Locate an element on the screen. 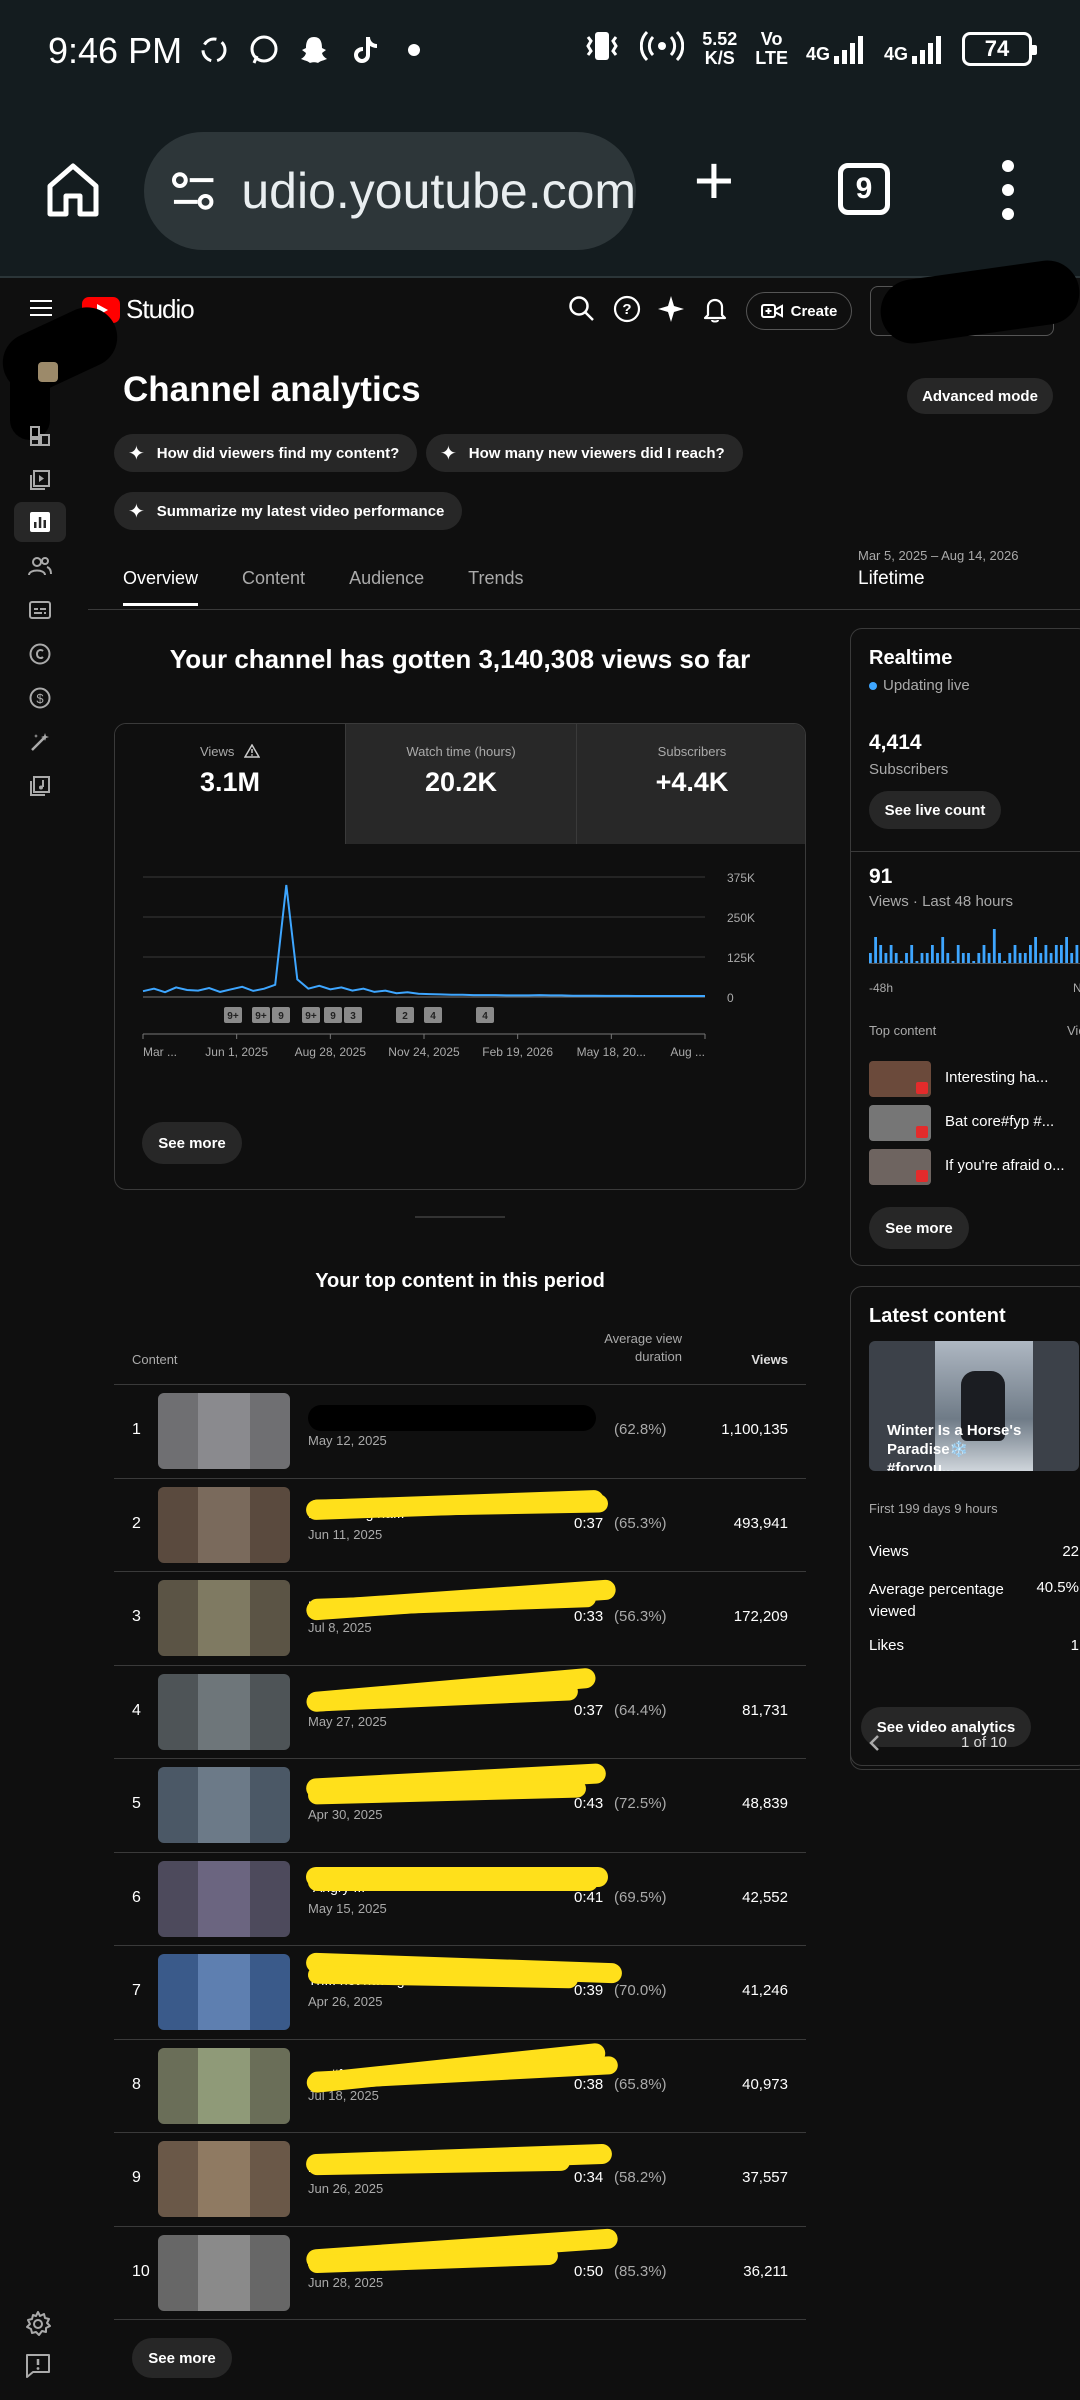  row-views: 48,839 is located at coordinates (765, 1803).